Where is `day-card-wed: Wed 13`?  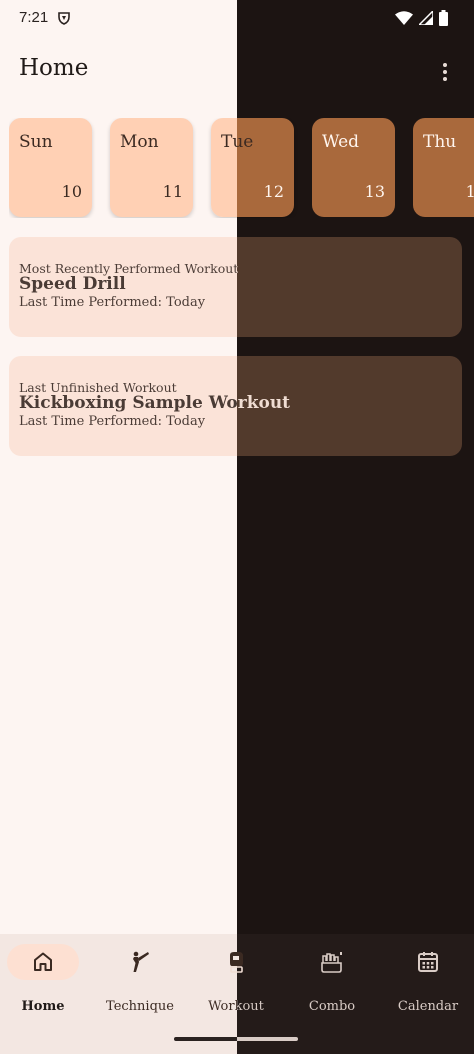 day-card-wed: Wed 13 is located at coordinates (353, 167).